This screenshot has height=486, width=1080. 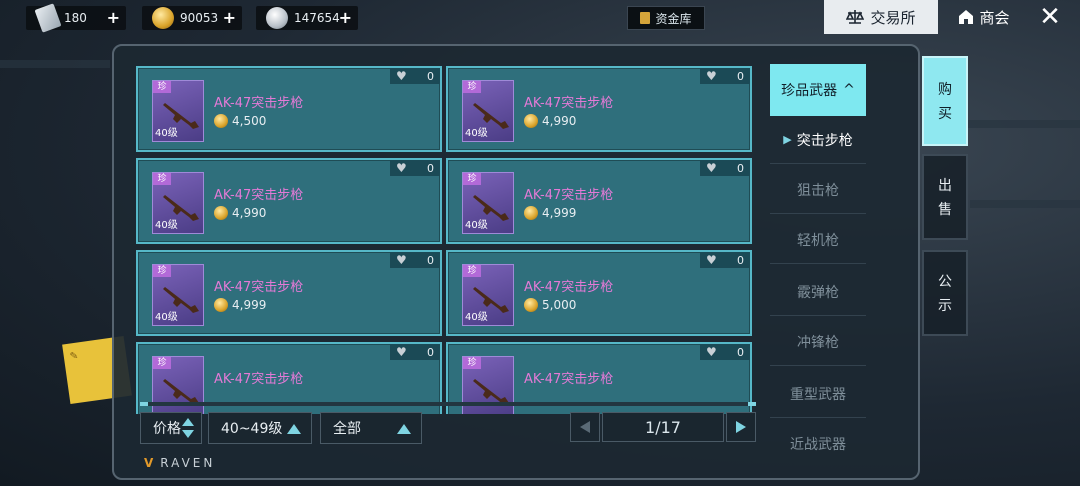 What do you see at coordinates (945, 101) in the screenshot?
I see `tab-buy: 购 买` at bounding box center [945, 101].